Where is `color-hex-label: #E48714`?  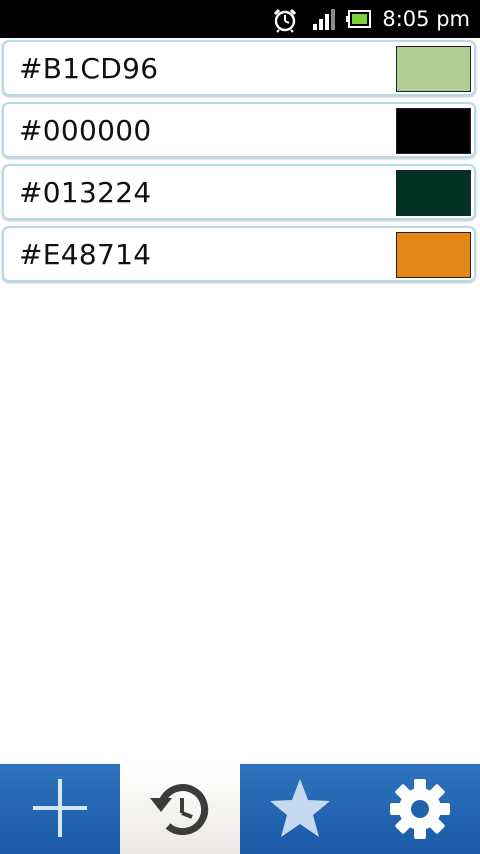
color-hex-label: #E48714 is located at coordinates (85, 254).